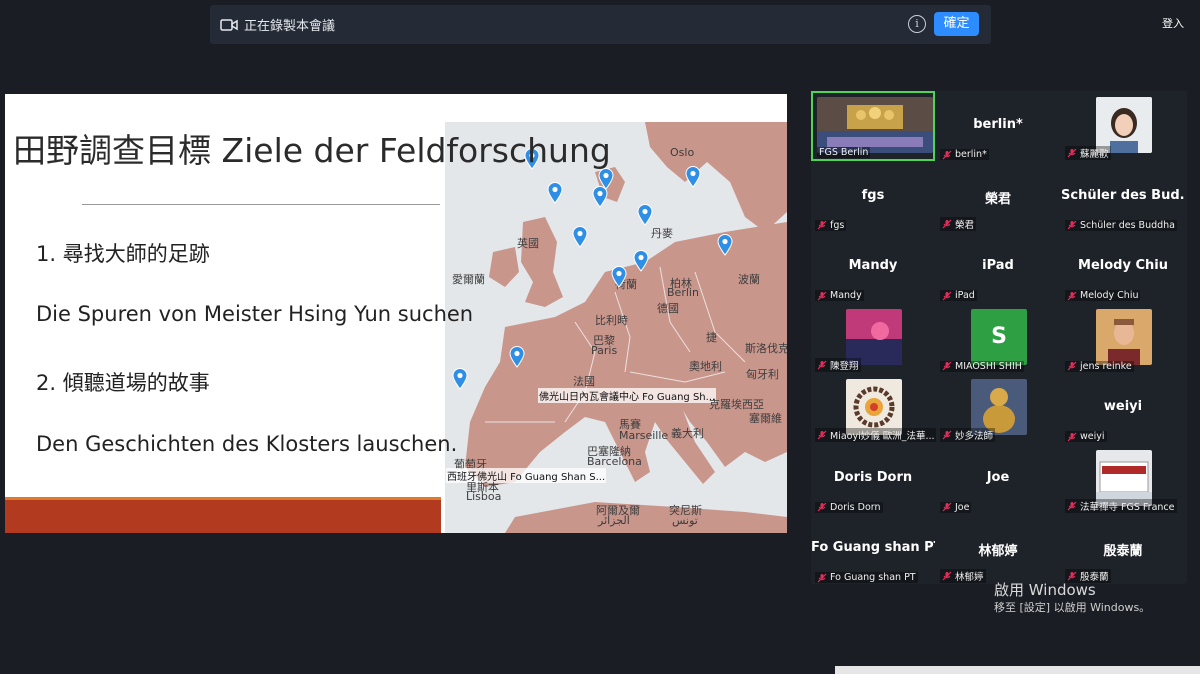  Describe the element at coordinates (468, 279) in the screenshot. I see `map-label-ireland: 愛爾蘭` at that location.